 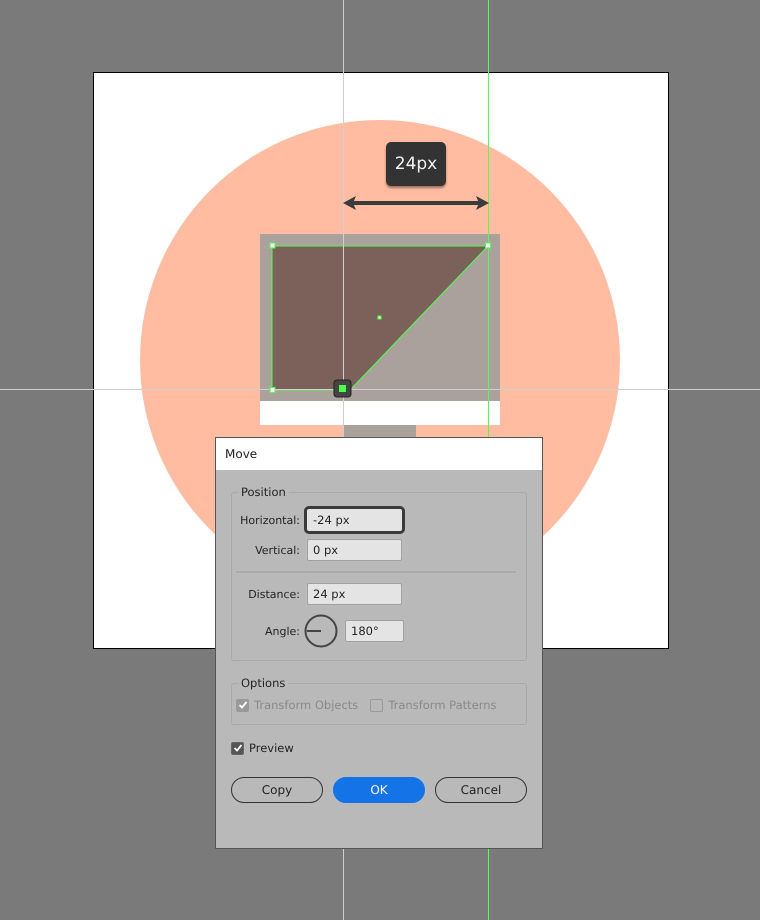 What do you see at coordinates (380, 318) in the screenshot?
I see `center-point` at bounding box center [380, 318].